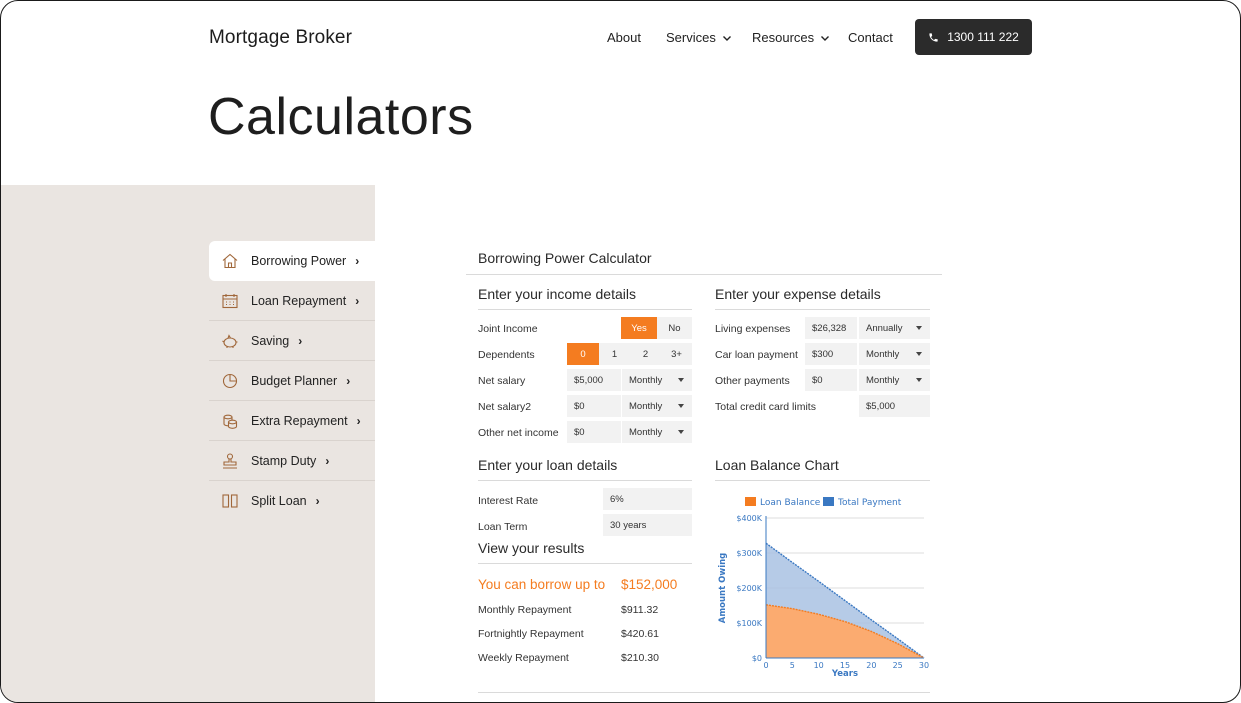  I want to click on legend-swatch-total-payment, so click(828, 501).